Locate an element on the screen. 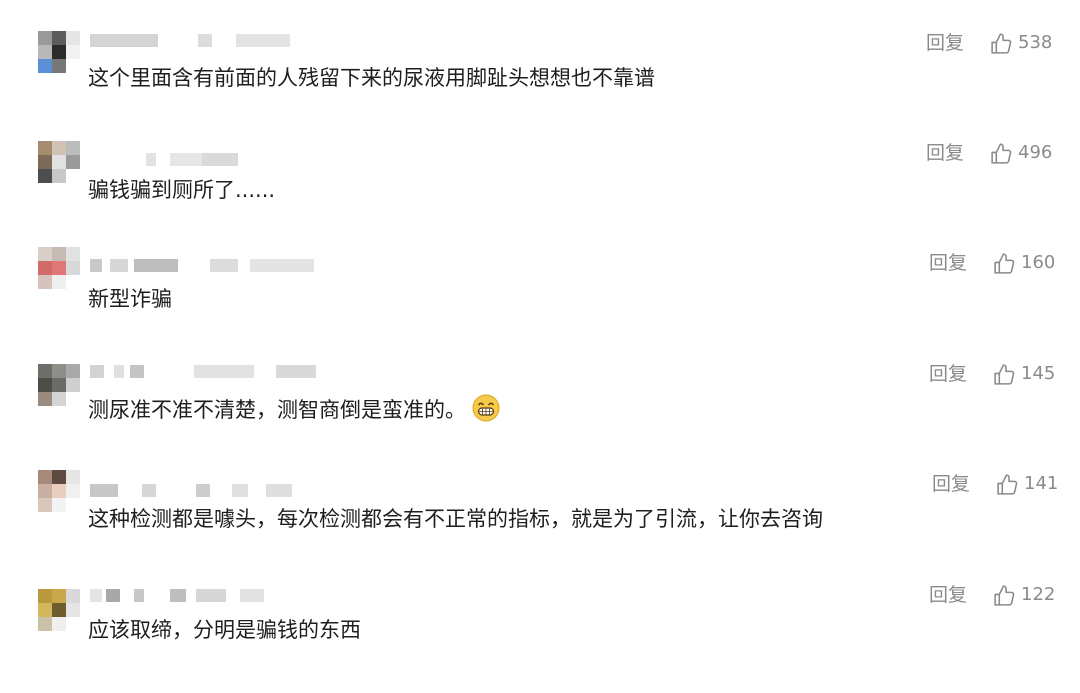 The image size is (1080, 693). like-count: 160 is located at coordinates (1038, 262).